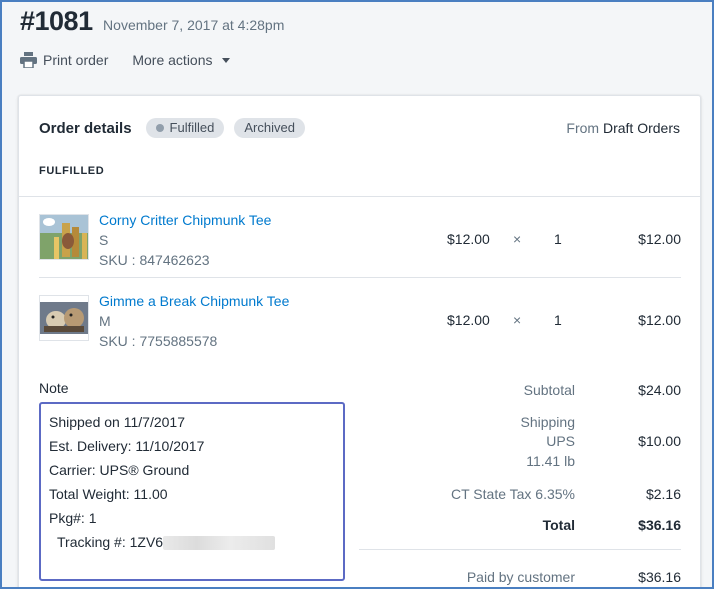  Describe the element at coordinates (558, 525) in the screenshot. I see `total-label: Total` at that location.